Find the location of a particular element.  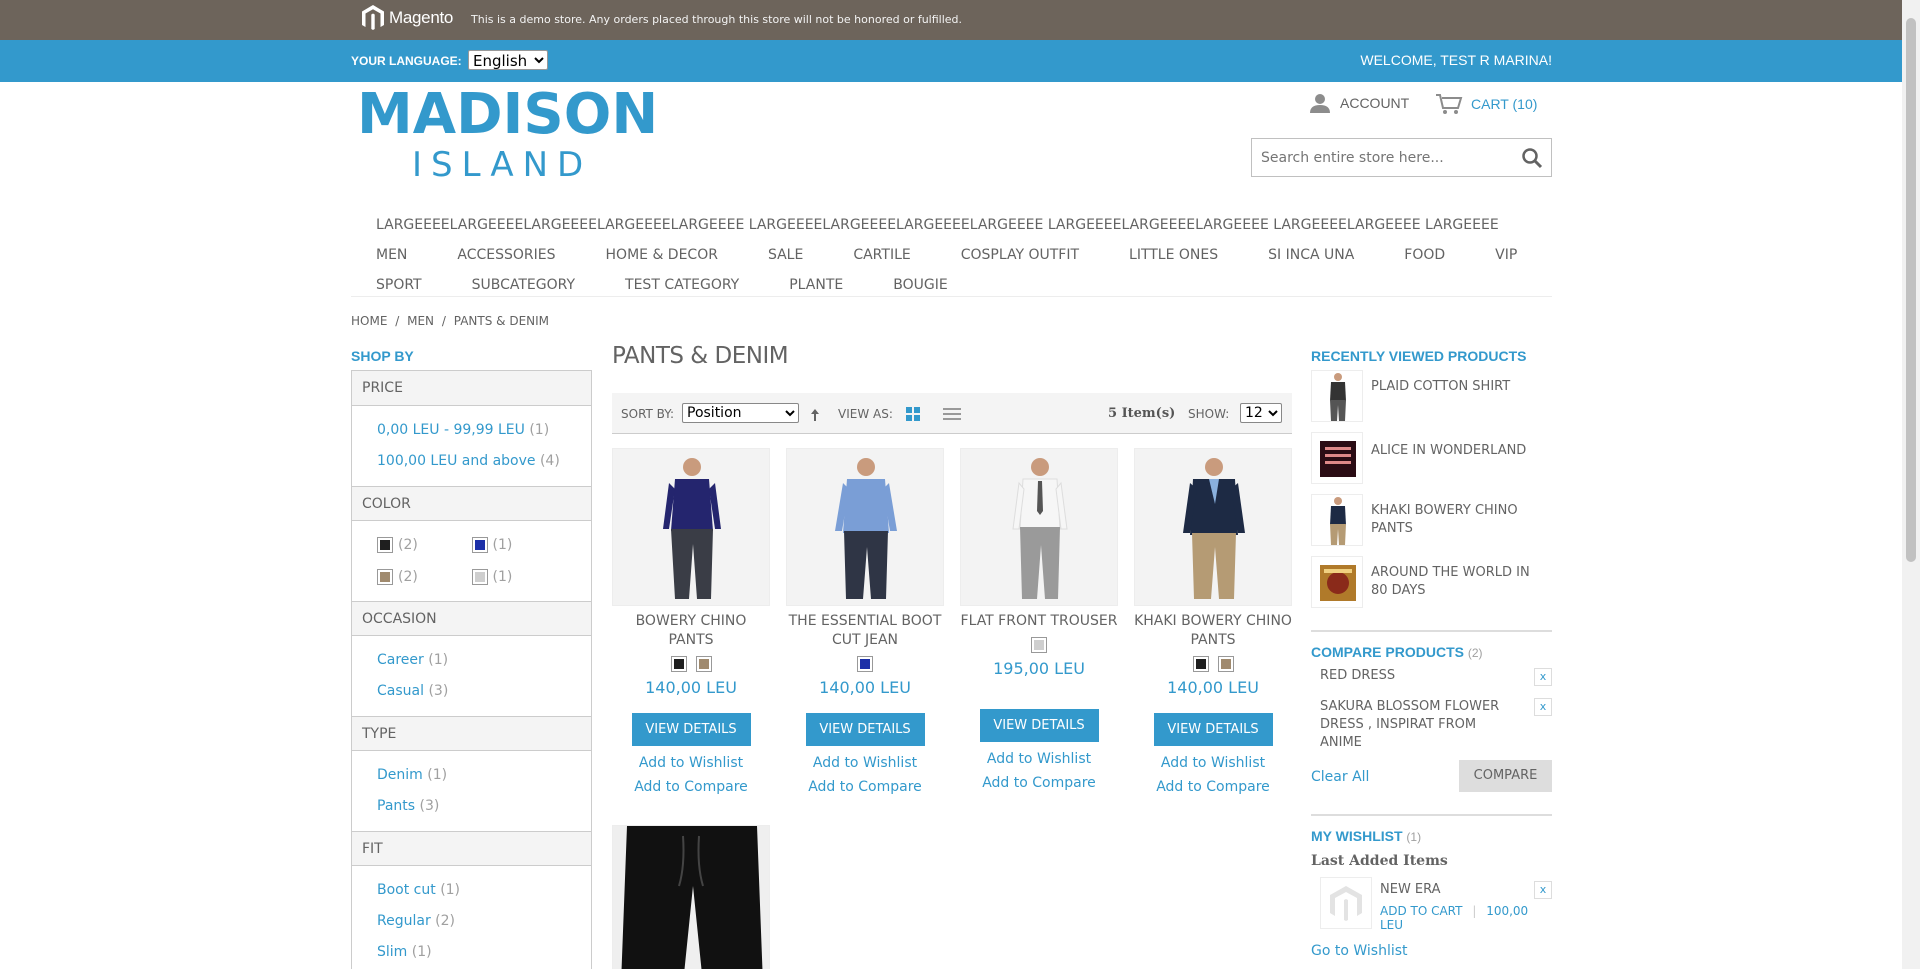

nav-item-little-ones: LITTLE ONES is located at coordinates (1173, 255).